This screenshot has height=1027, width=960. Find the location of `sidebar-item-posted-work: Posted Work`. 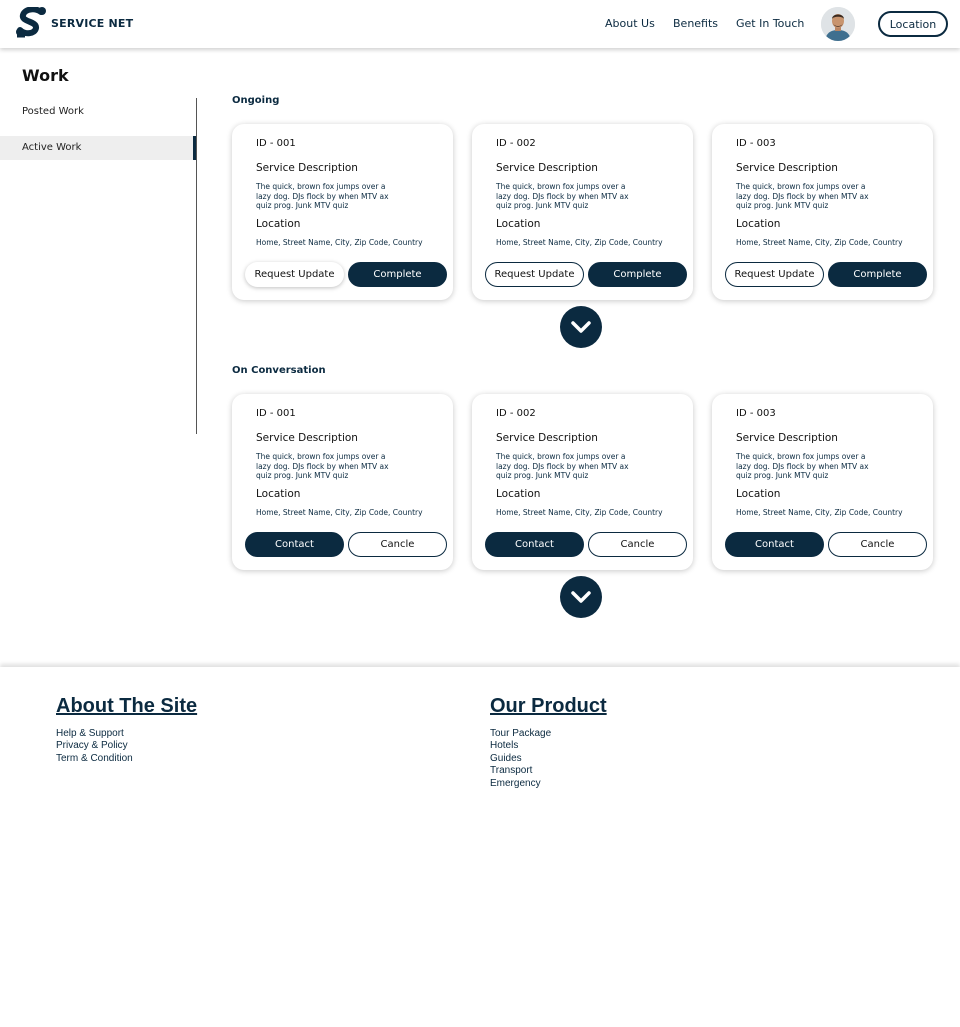

sidebar-item-posted-work: Posted Work is located at coordinates (98, 112).